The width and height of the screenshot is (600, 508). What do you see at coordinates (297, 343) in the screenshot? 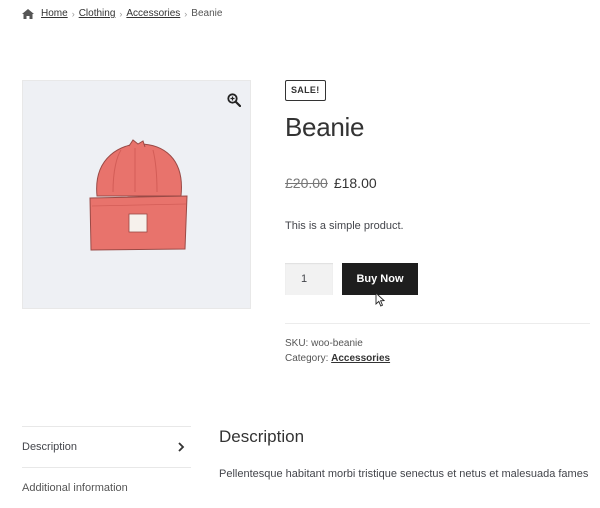
I see `sku-label: SKU:` at bounding box center [297, 343].